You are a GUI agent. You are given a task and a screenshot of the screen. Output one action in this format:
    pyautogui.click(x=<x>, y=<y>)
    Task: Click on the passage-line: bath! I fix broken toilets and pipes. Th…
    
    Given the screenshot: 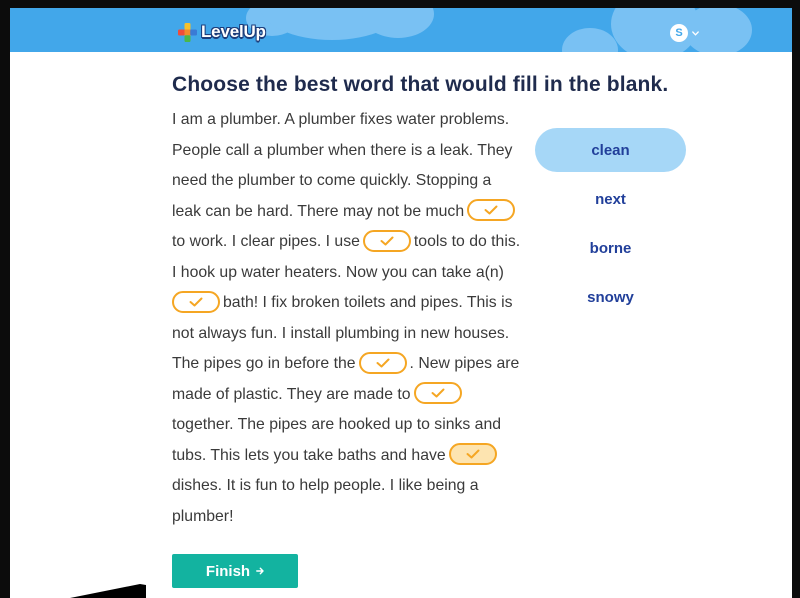 What is the action you would take?
    pyautogui.click(x=346, y=303)
    